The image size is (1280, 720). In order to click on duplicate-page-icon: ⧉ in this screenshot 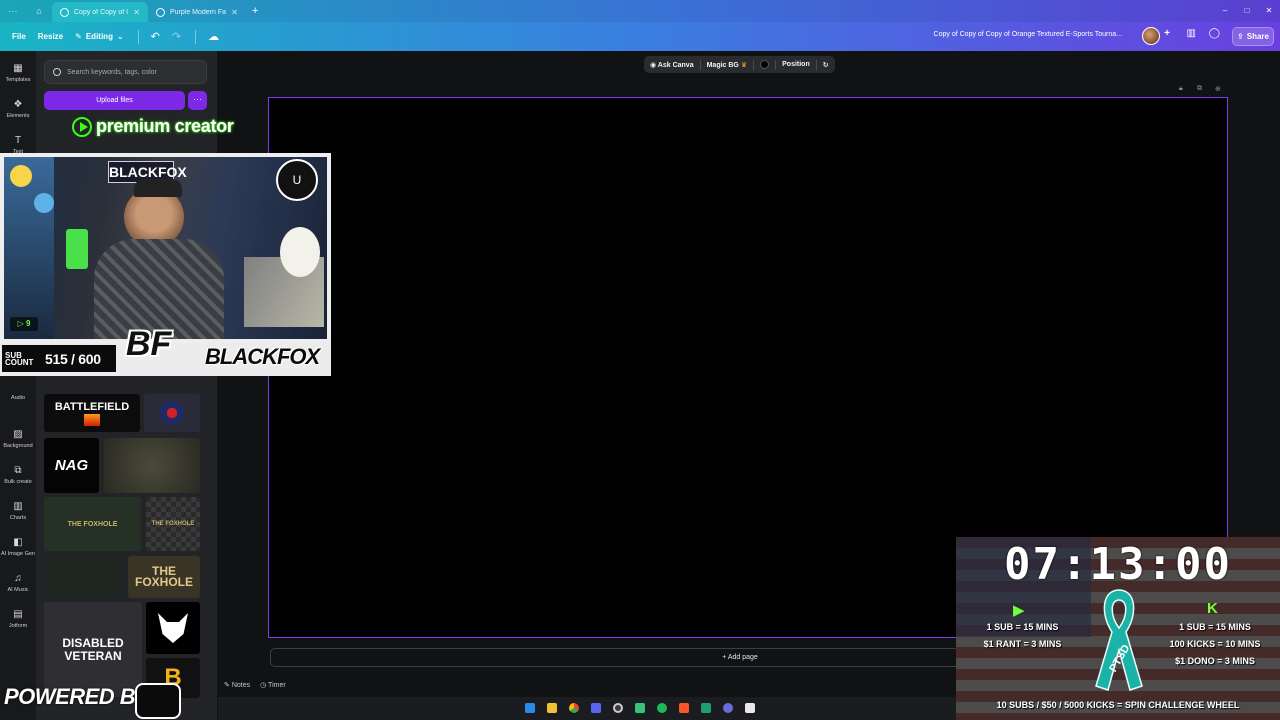, I will do `click(1199, 89)`.